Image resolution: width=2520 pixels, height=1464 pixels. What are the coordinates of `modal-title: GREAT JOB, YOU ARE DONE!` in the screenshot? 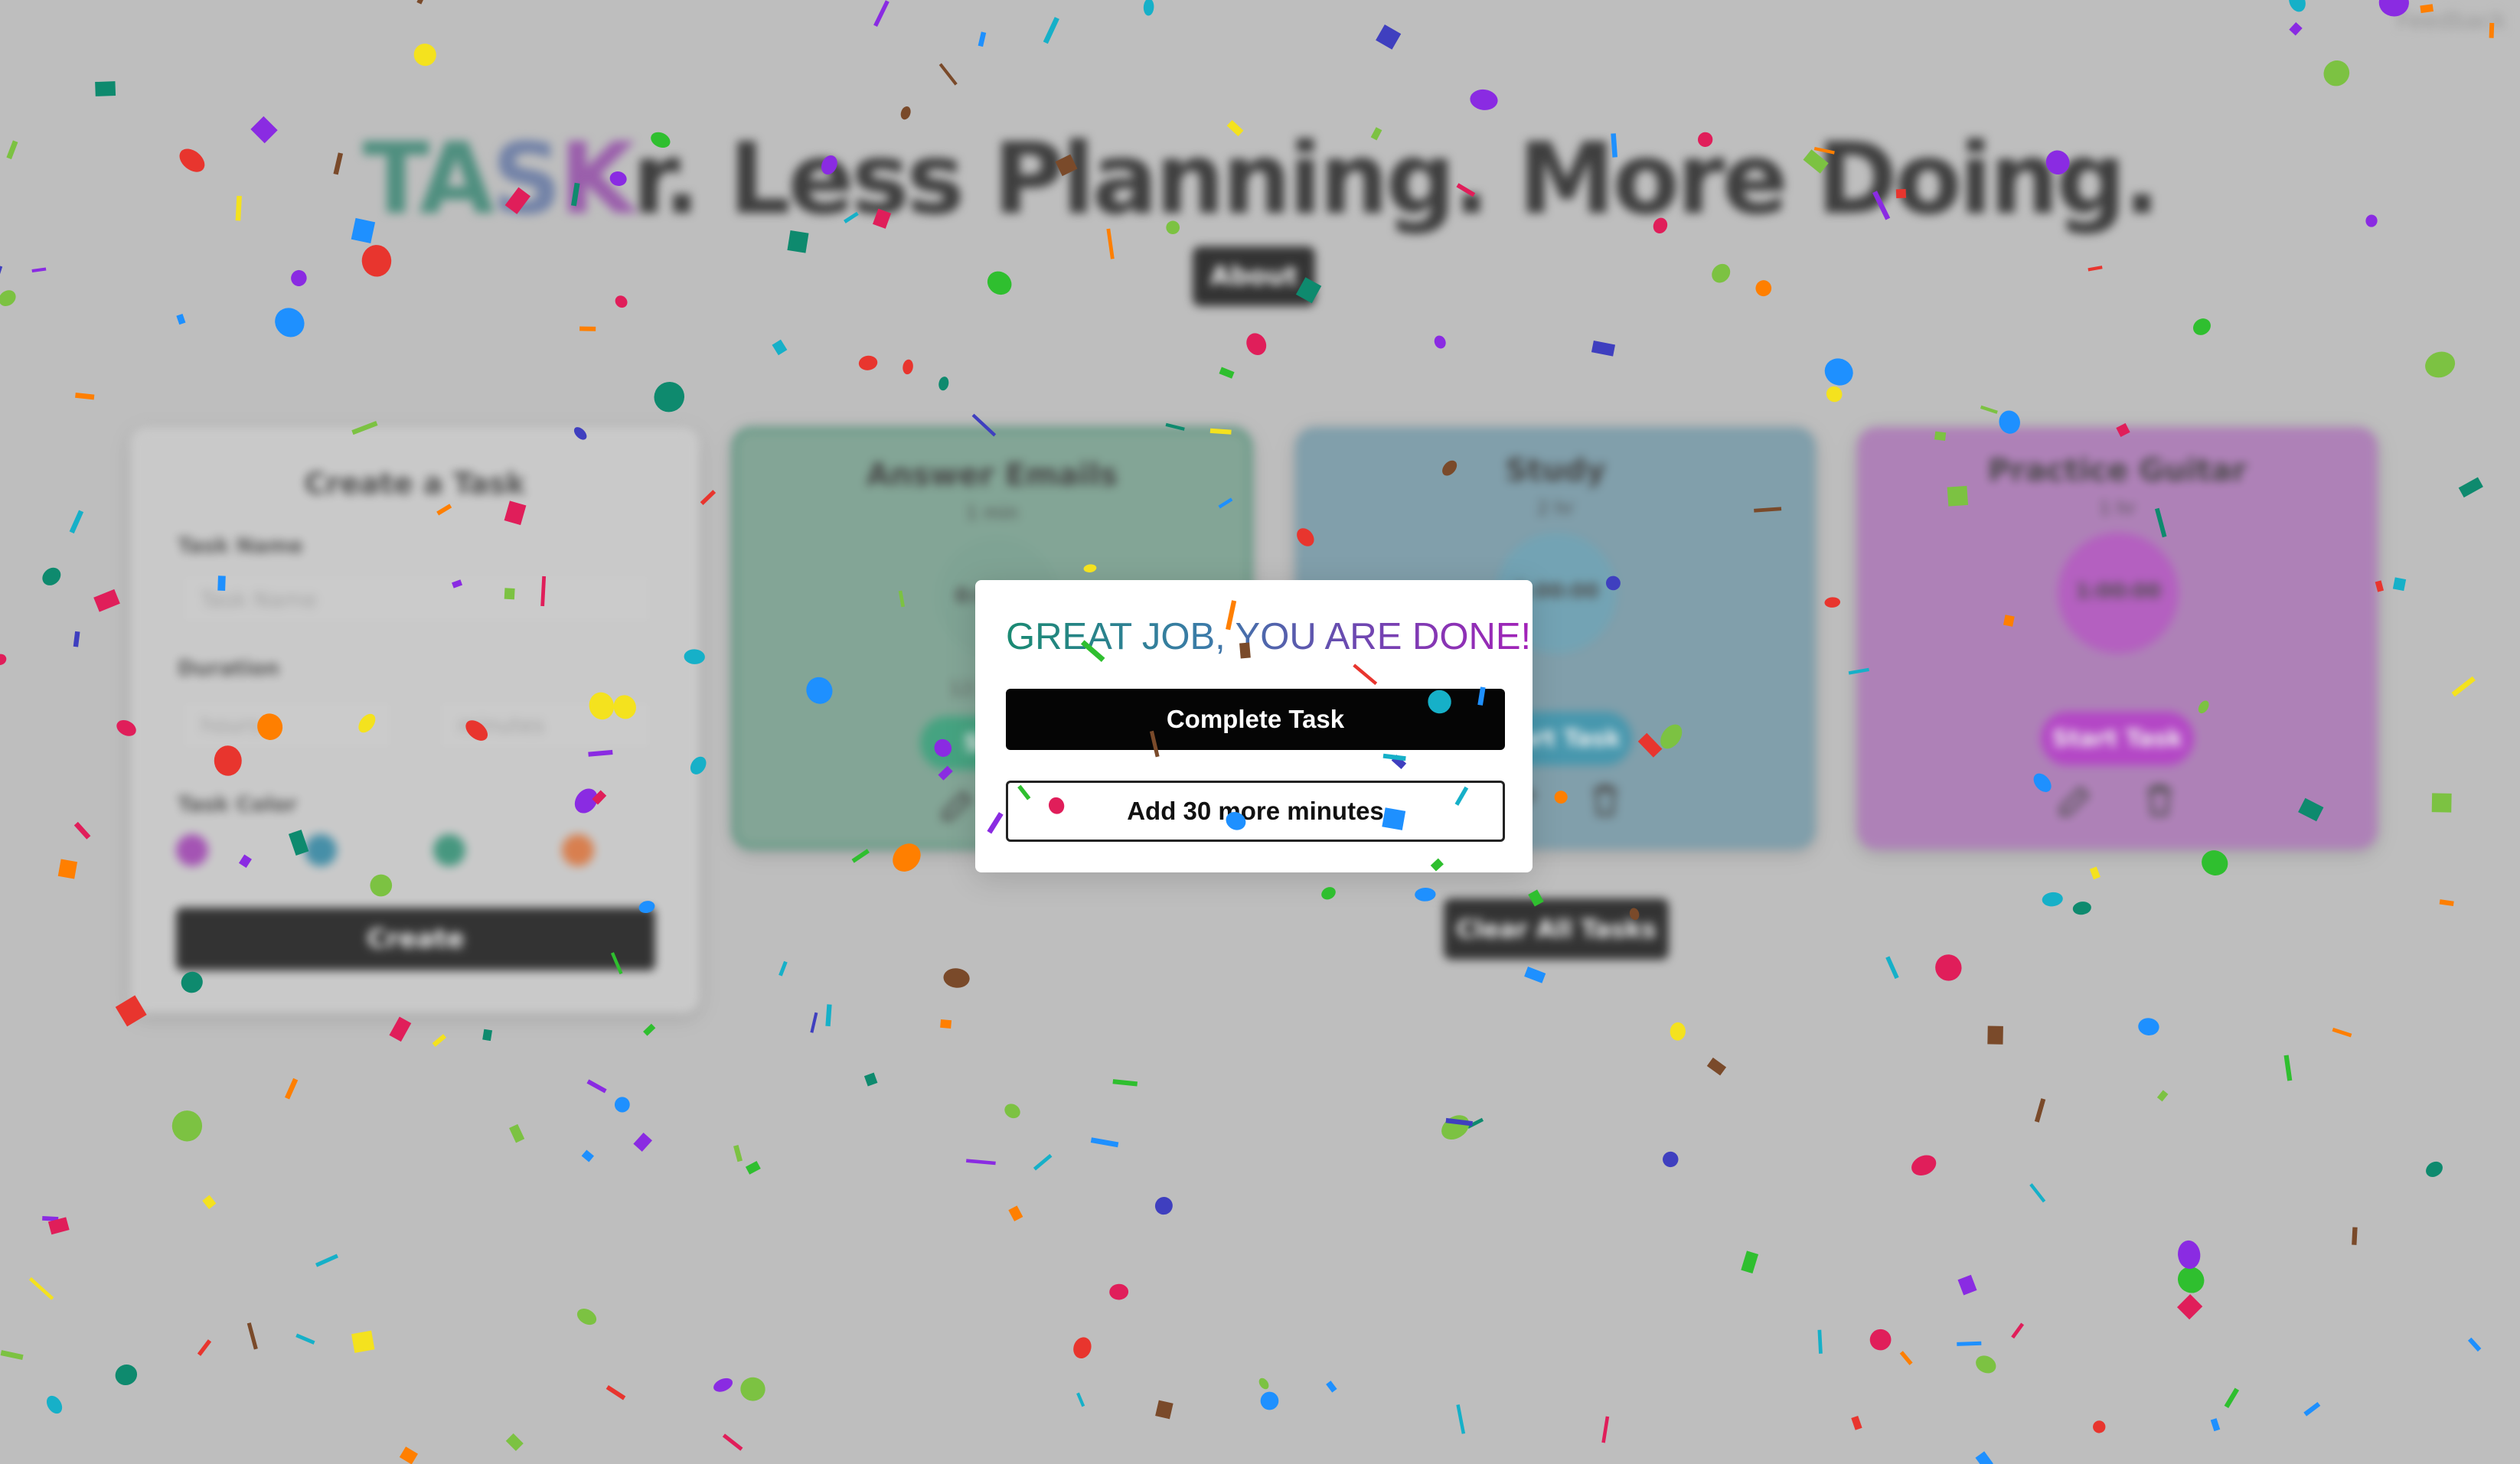 It's located at (1269, 636).